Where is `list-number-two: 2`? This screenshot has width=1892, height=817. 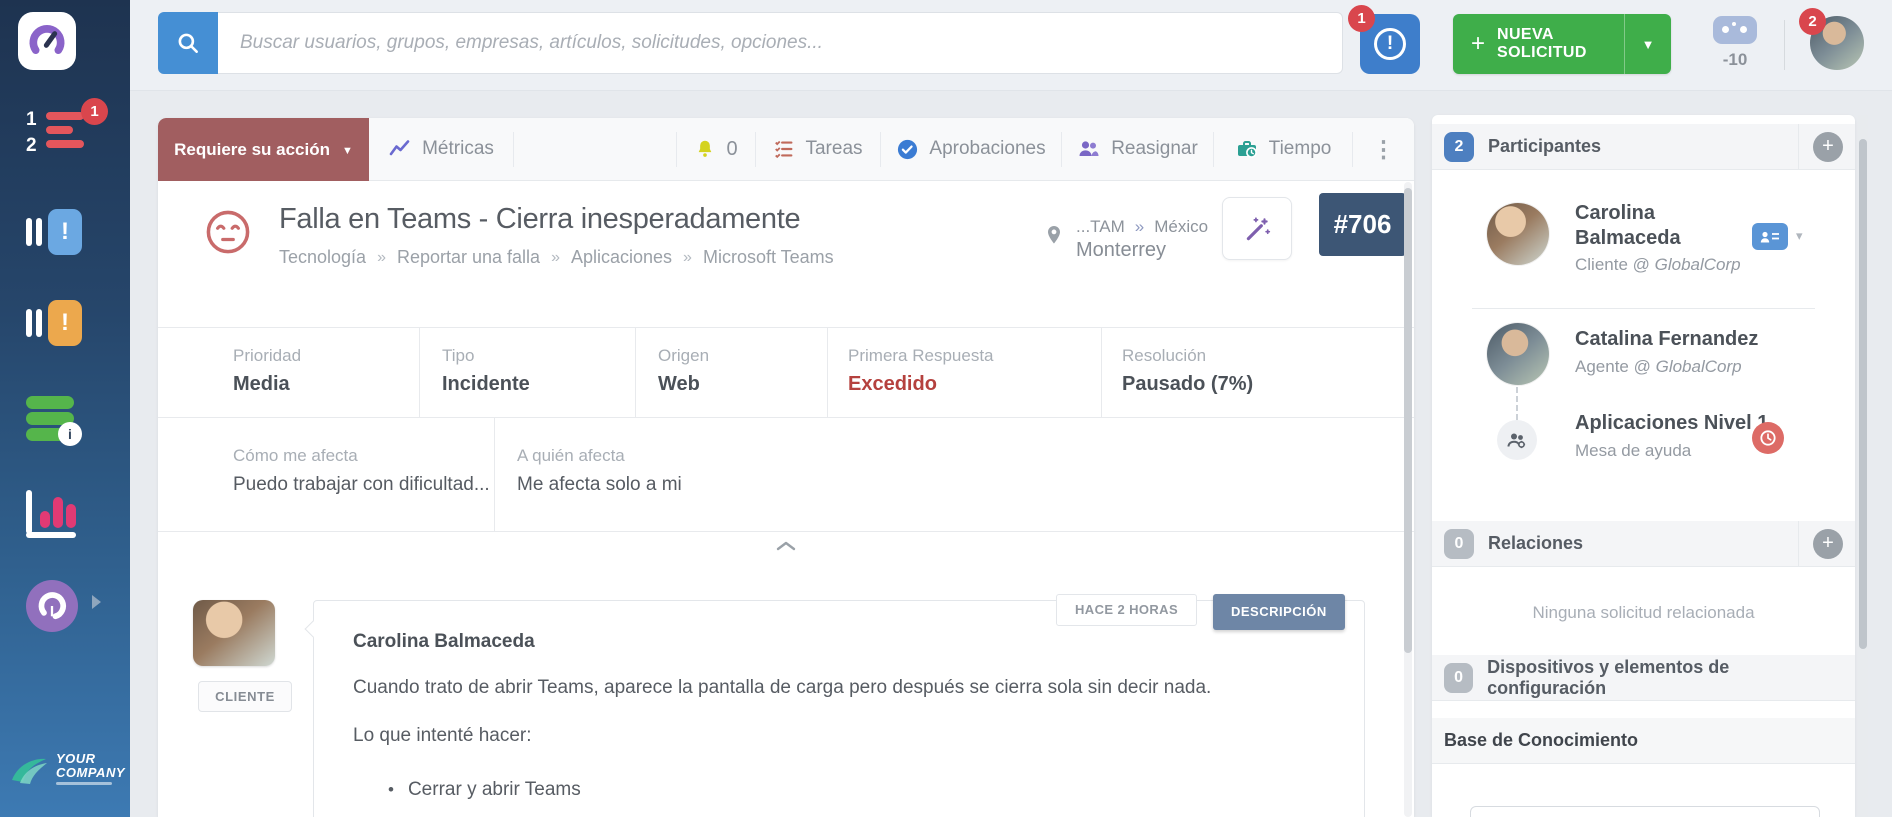 list-number-two: 2 is located at coordinates (31, 145).